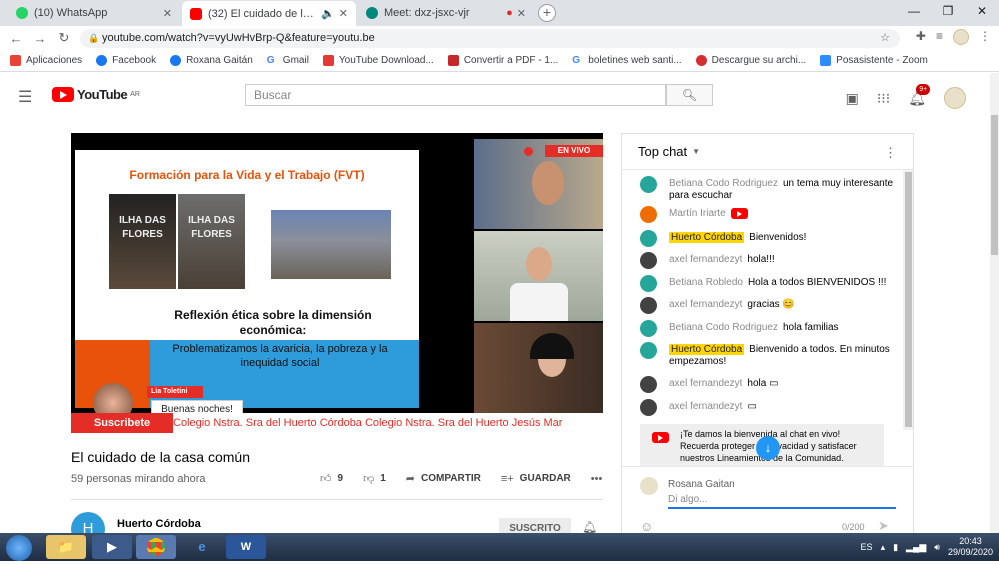 The image size is (999, 564). Describe the element at coordinates (46, 60) in the screenshot. I see `bookmark-aplicaciones: Aplicaciones` at that location.